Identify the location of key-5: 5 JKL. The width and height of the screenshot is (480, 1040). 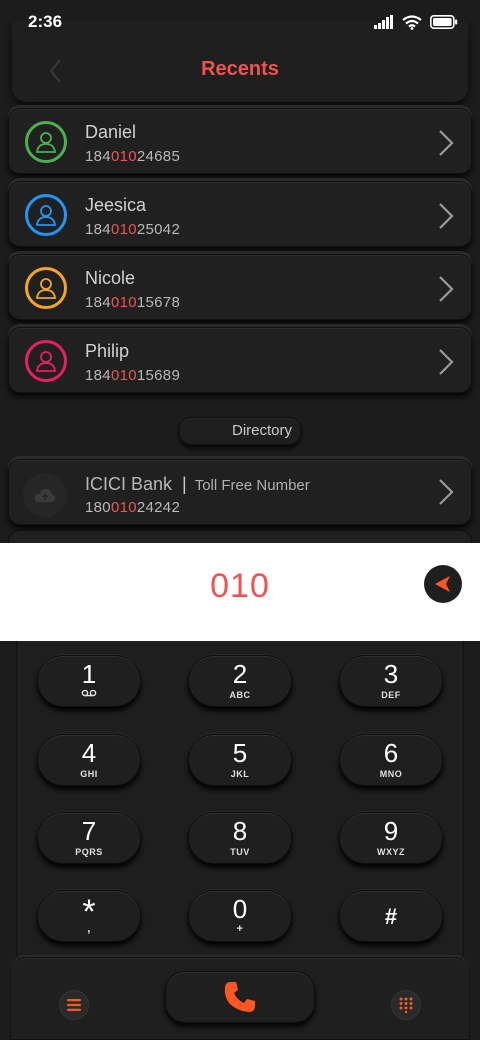
(240, 760).